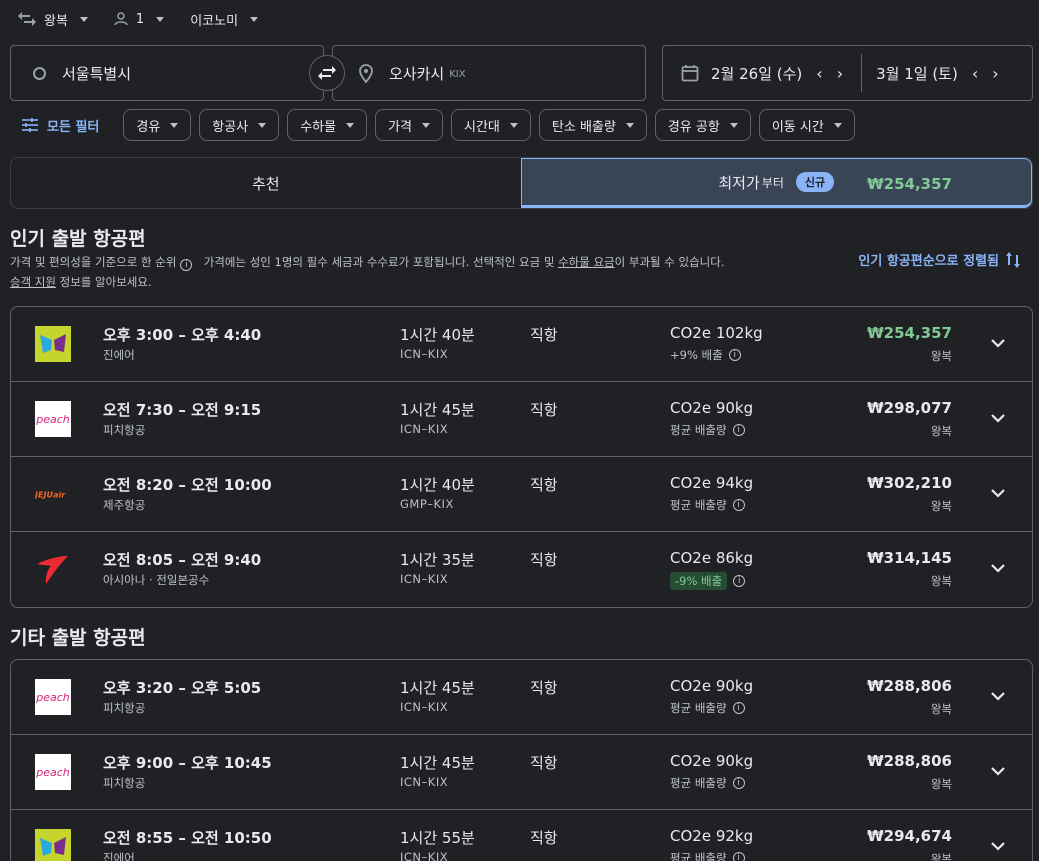 This screenshot has height=861, width=1039. What do you see at coordinates (937, 73) in the screenshot?
I see `return-date: 3월 1일 (토) ‹ ›` at bounding box center [937, 73].